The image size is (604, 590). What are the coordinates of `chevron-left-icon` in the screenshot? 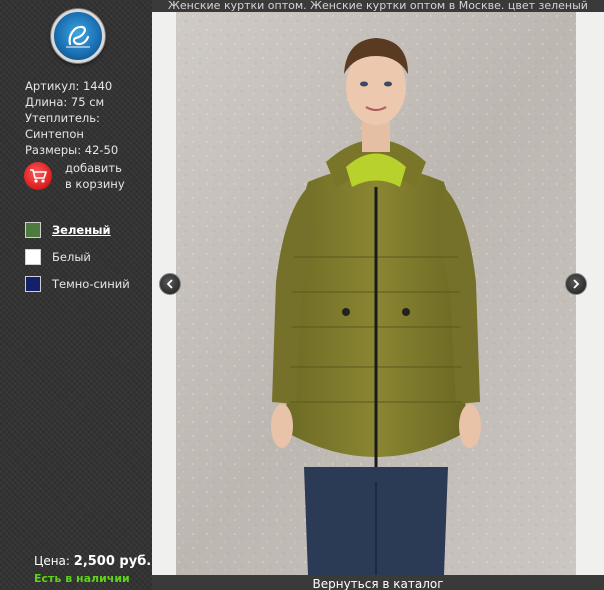 It's located at (170, 284).